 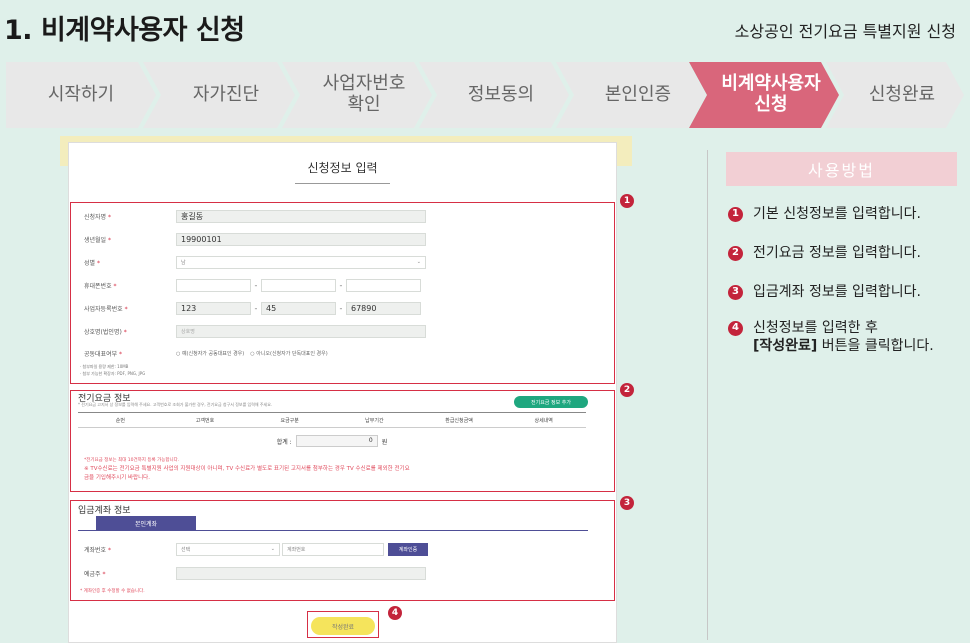 What do you see at coordinates (301, 216) in the screenshot?
I see `applicant-field: 홍길동` at bounding box center [301, 216].